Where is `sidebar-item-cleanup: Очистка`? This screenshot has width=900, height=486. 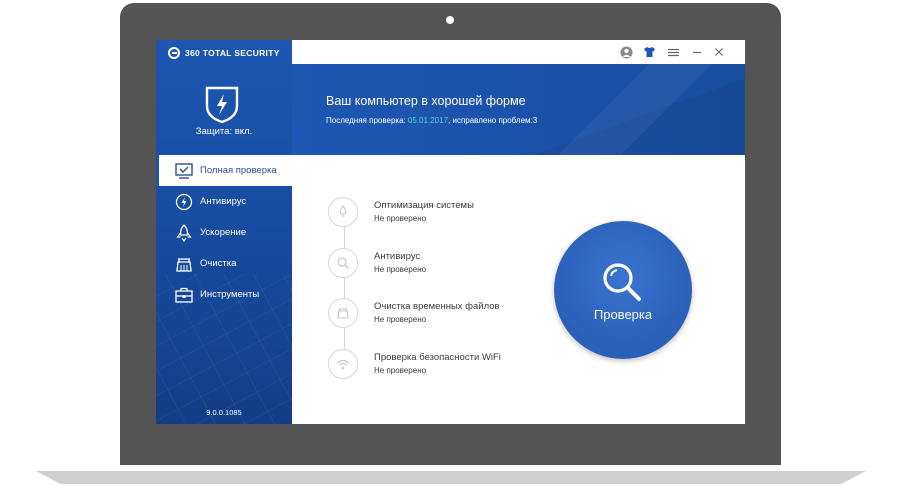
sidebar-item-cleanup: Очистка is located at coordinates (224, 263).